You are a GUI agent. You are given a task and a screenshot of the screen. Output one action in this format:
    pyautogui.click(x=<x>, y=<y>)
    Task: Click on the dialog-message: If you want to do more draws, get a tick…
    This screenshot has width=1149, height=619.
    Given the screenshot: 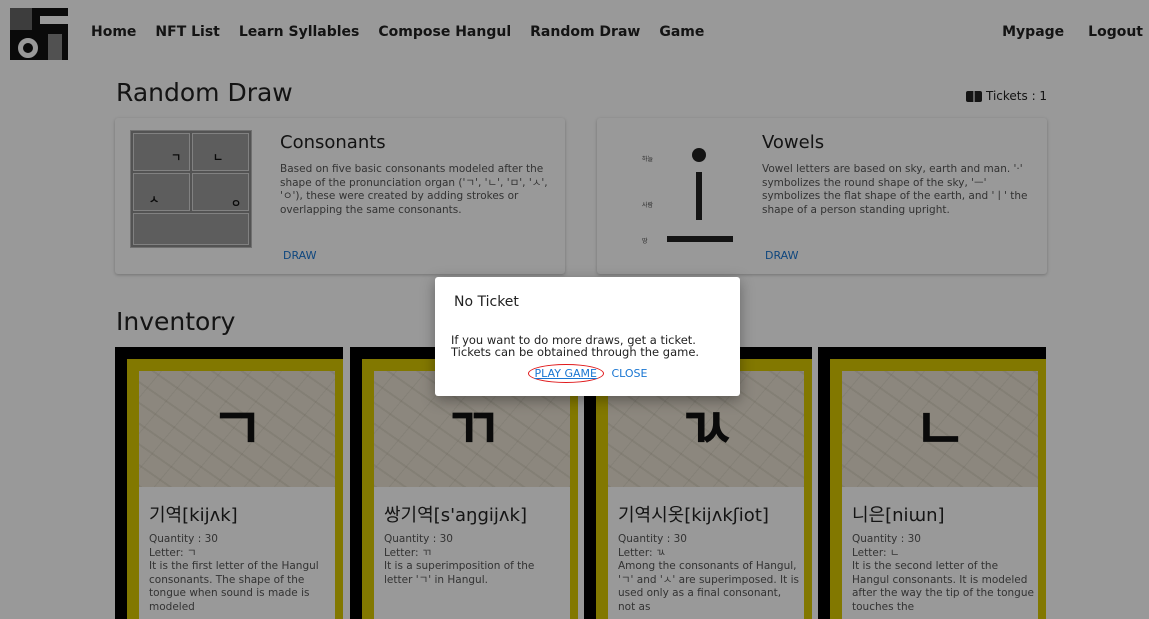 What is the action you would take?
    pyautogui.click(x=591, y=346)
    